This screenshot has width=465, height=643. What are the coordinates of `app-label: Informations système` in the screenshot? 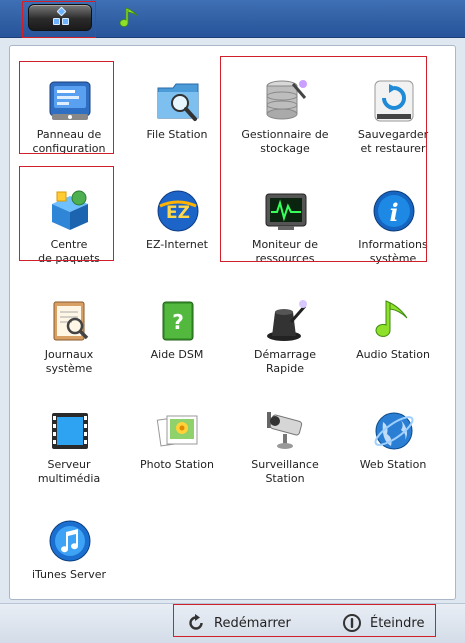 It's located at (393, 251).